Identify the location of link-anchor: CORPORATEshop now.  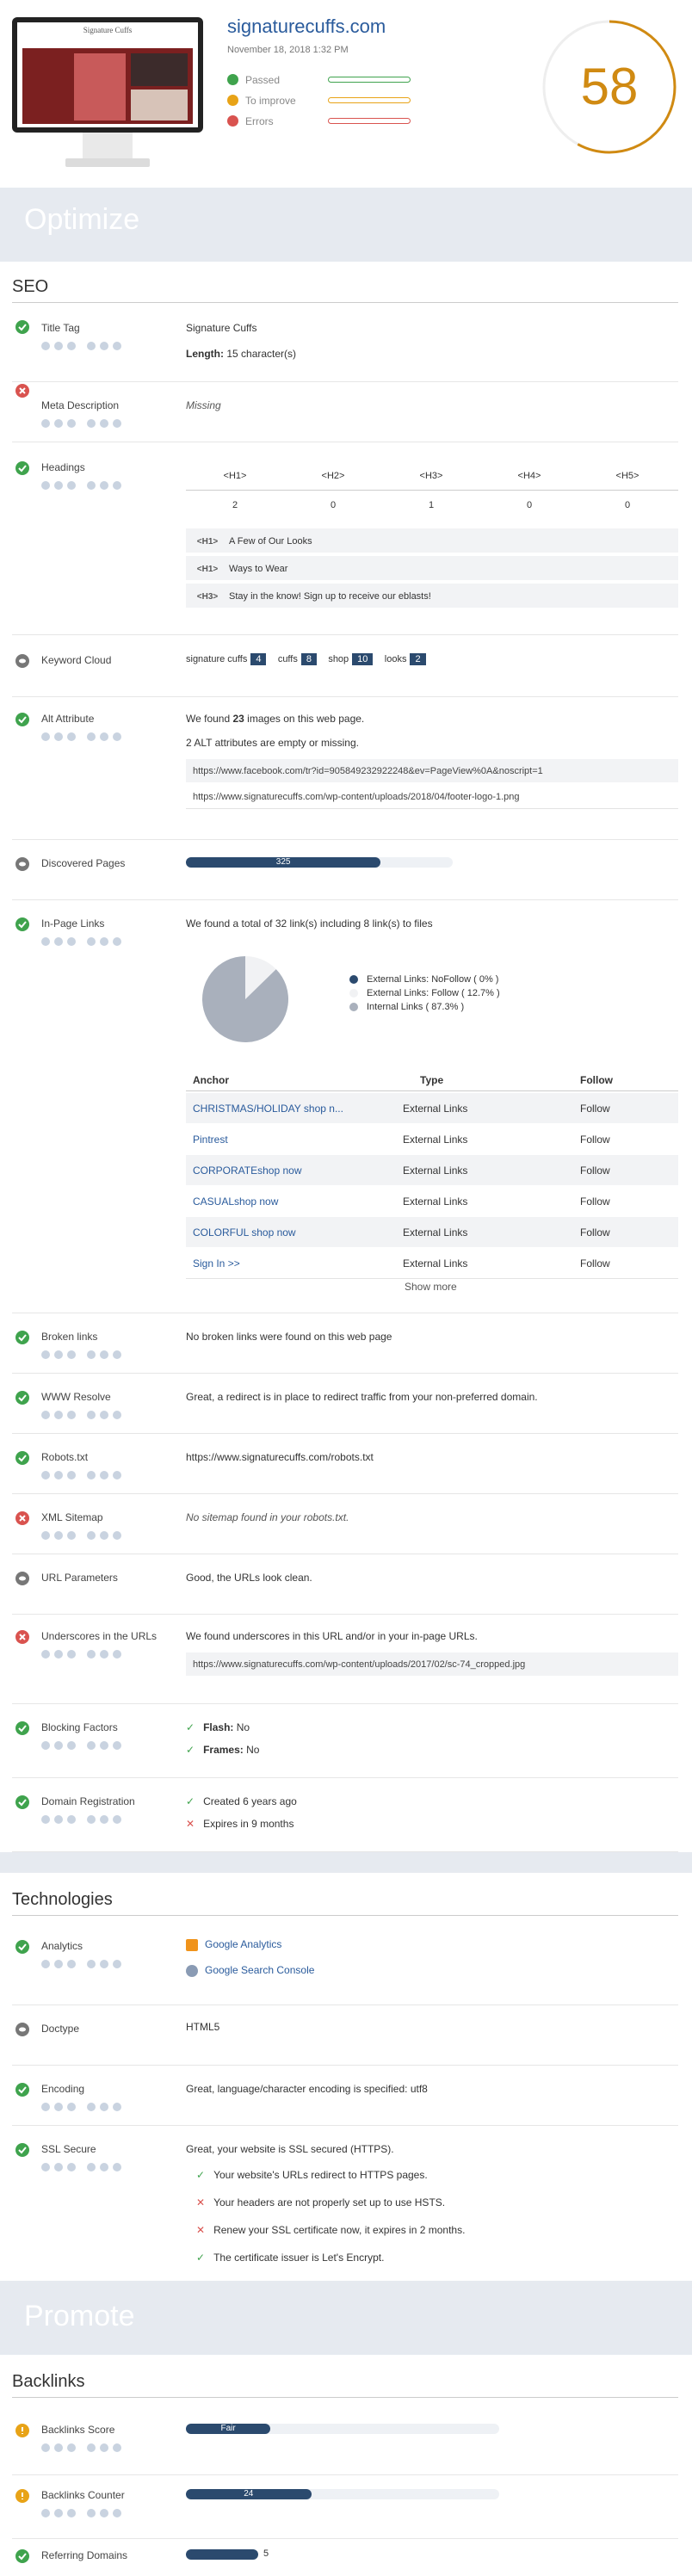
(247, 1170).